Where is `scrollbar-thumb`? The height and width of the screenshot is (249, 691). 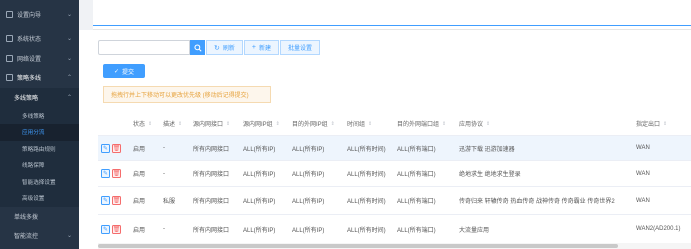
scrollbar-thumb is located at coordinates (358, 246).